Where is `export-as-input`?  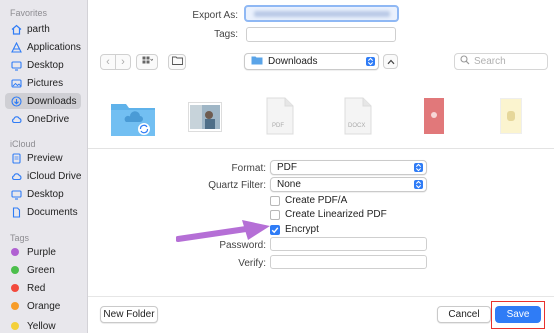
export-as-input is located at coordinates (321, 13).